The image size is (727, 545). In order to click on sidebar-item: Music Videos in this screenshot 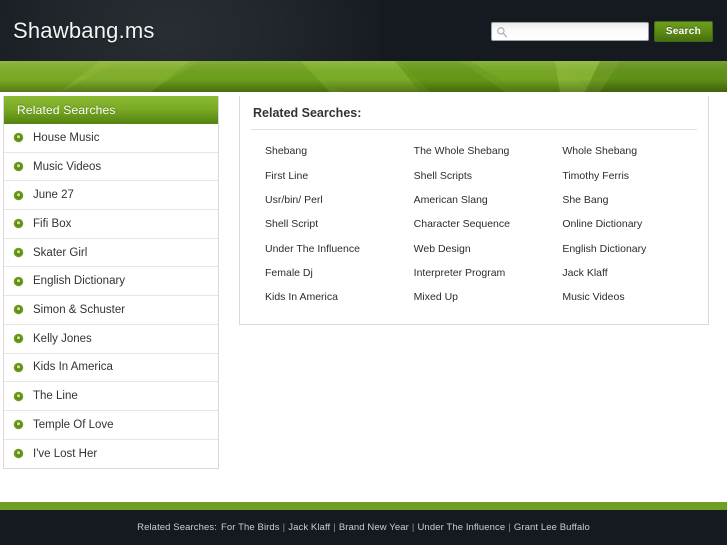, I will do `click(111, 167)`.